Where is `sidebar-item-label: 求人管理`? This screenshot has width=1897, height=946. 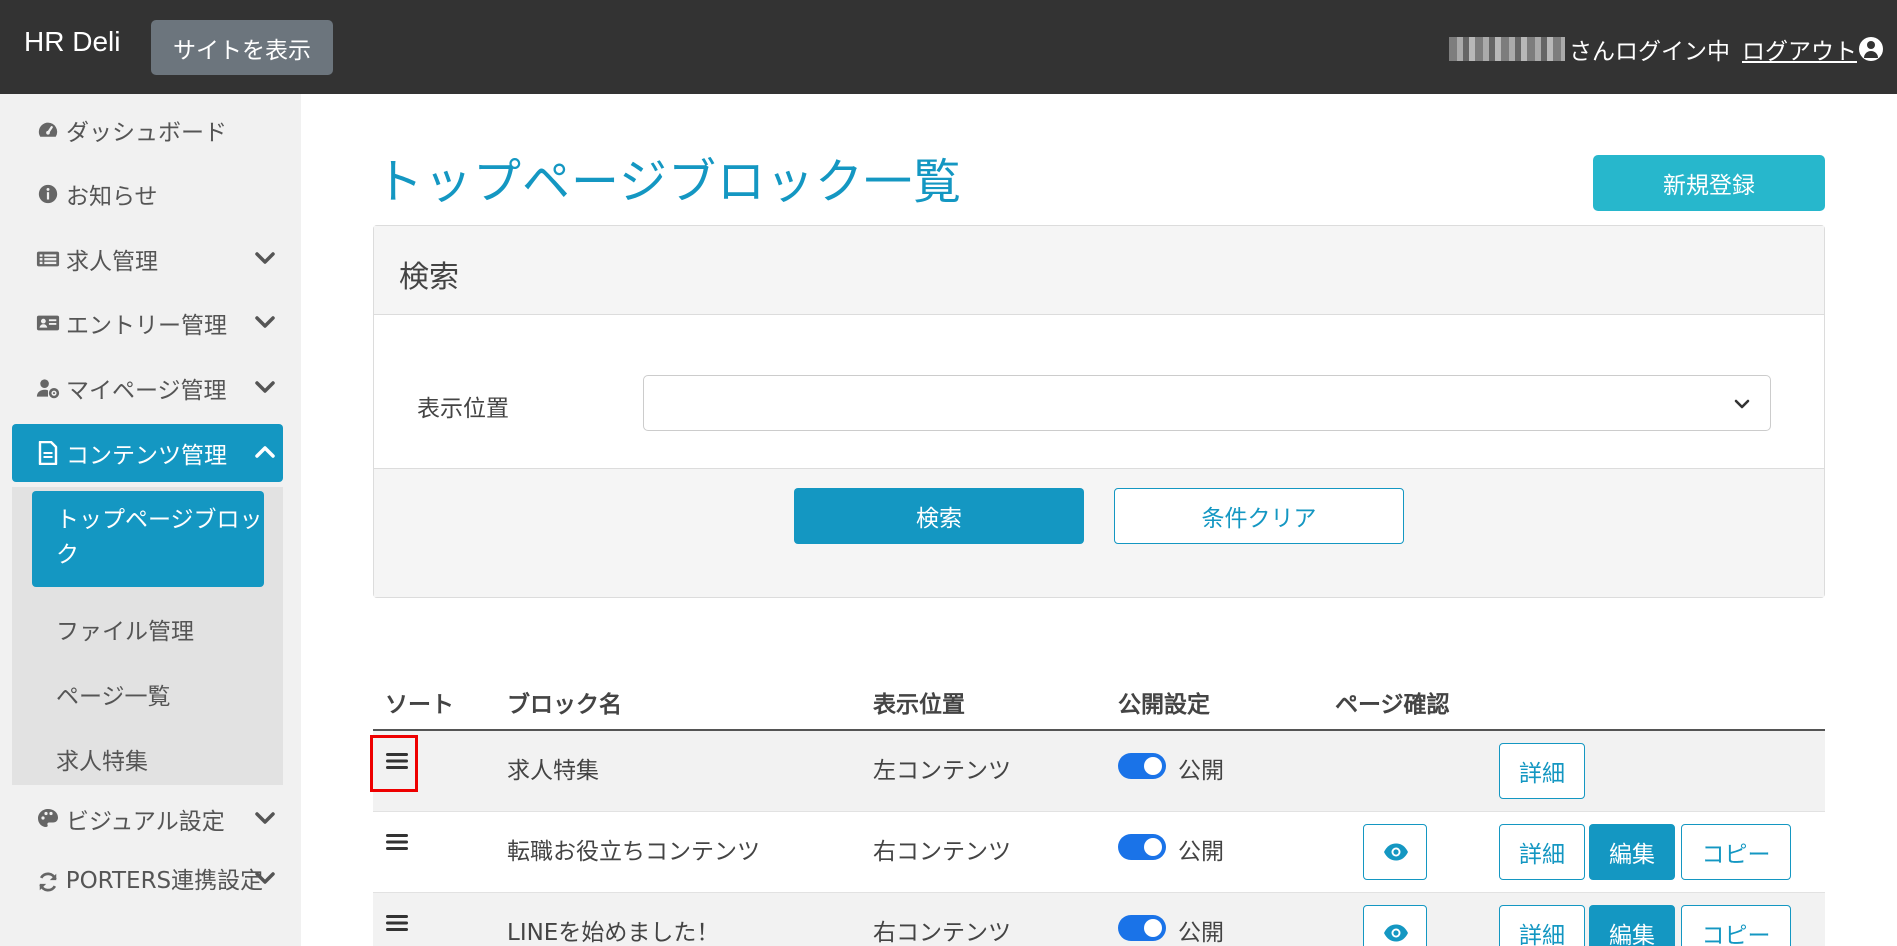 sidebar-item-label: 求人管理 is located at coordinates (112, 262).